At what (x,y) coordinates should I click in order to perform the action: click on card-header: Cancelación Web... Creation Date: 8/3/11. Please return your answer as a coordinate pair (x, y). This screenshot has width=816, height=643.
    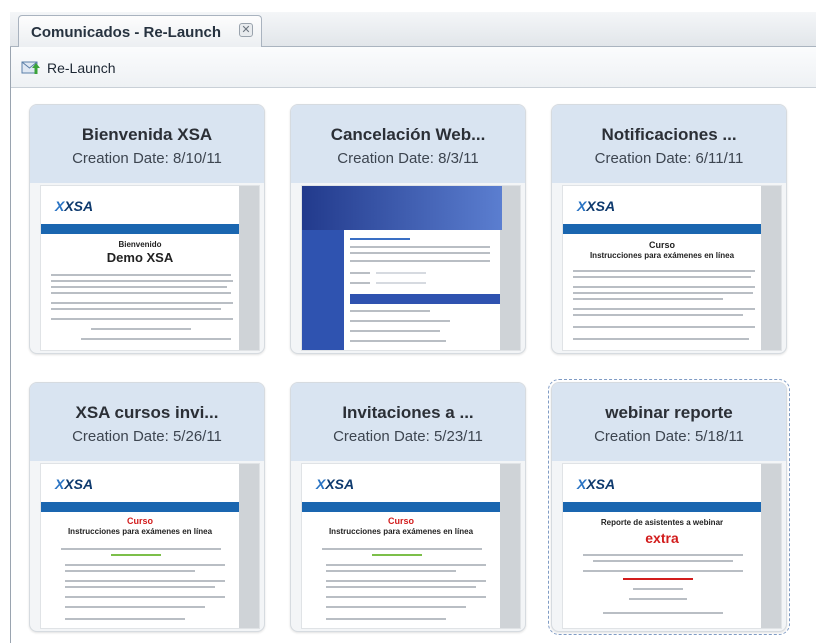
    Looking at the image, I should click on (408, 144).